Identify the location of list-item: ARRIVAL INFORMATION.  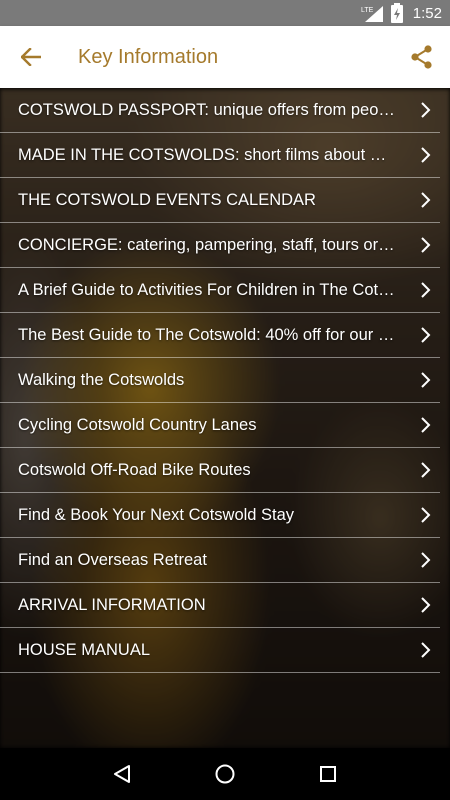
(220, 605).